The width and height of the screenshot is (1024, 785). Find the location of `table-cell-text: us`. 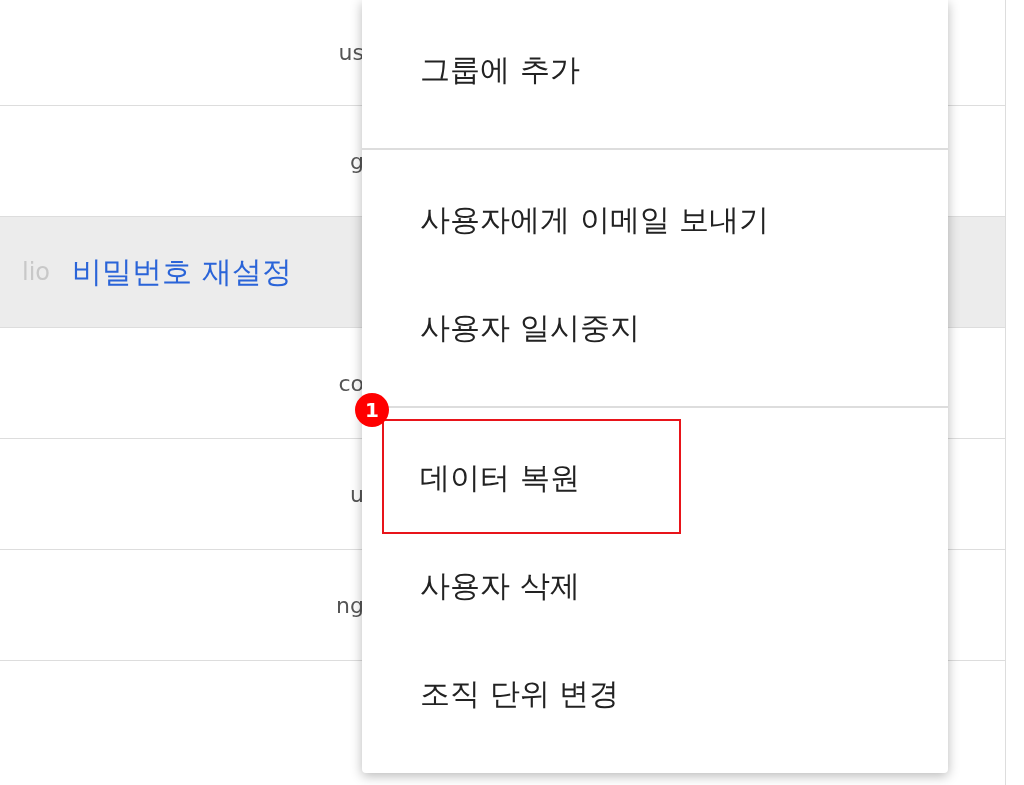

table-cell-text: us is located at coordinates (350, 52).